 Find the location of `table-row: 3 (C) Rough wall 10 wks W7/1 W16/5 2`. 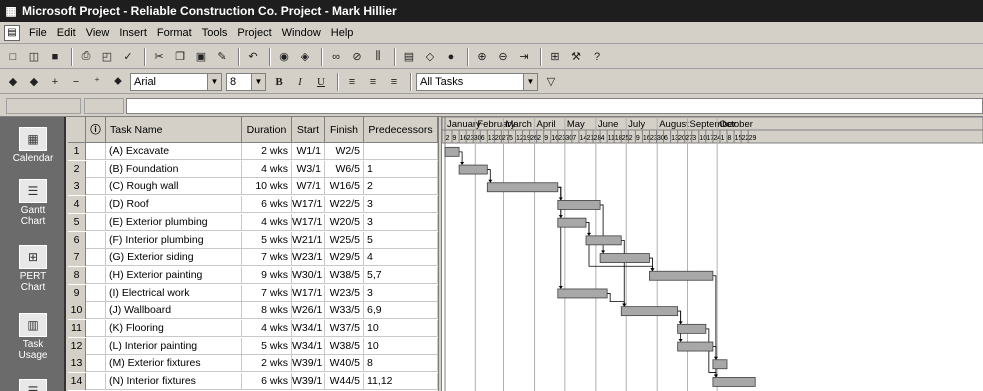

table-row: 3 (C) Rough wall 10 wks W7/1 W16/5 2 is located at coordinates (253, 187).